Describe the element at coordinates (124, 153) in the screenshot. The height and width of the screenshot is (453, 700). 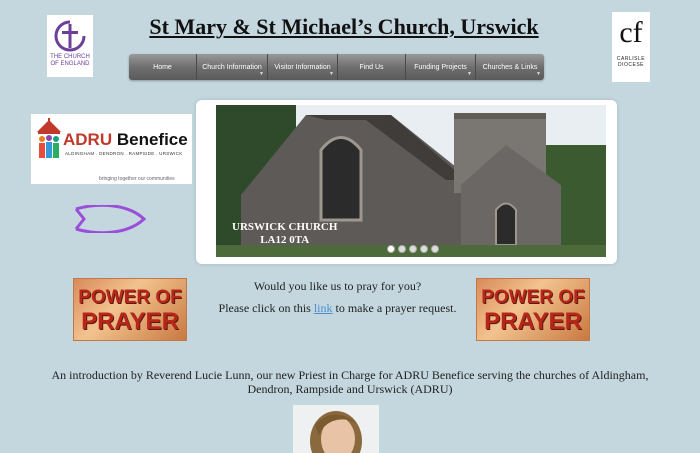
I see `adru-subtitle: ALDINGHAM . DENDRON . RAMPSIDE . URSWICK` at that location.